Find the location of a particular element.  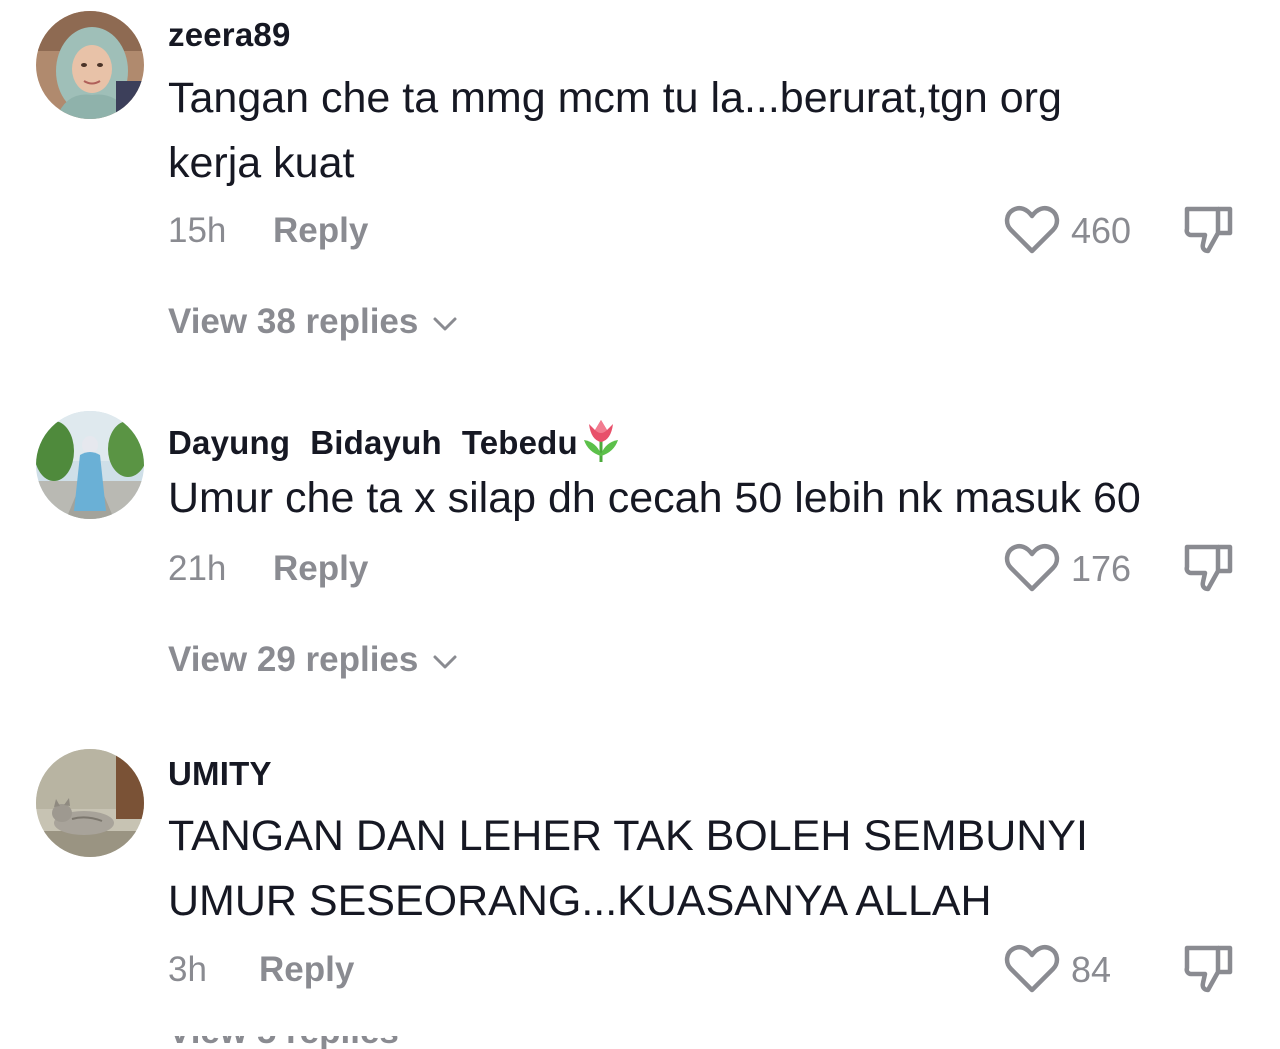

view-replies-button: View 38 replies is located at coordinates (313, 322).